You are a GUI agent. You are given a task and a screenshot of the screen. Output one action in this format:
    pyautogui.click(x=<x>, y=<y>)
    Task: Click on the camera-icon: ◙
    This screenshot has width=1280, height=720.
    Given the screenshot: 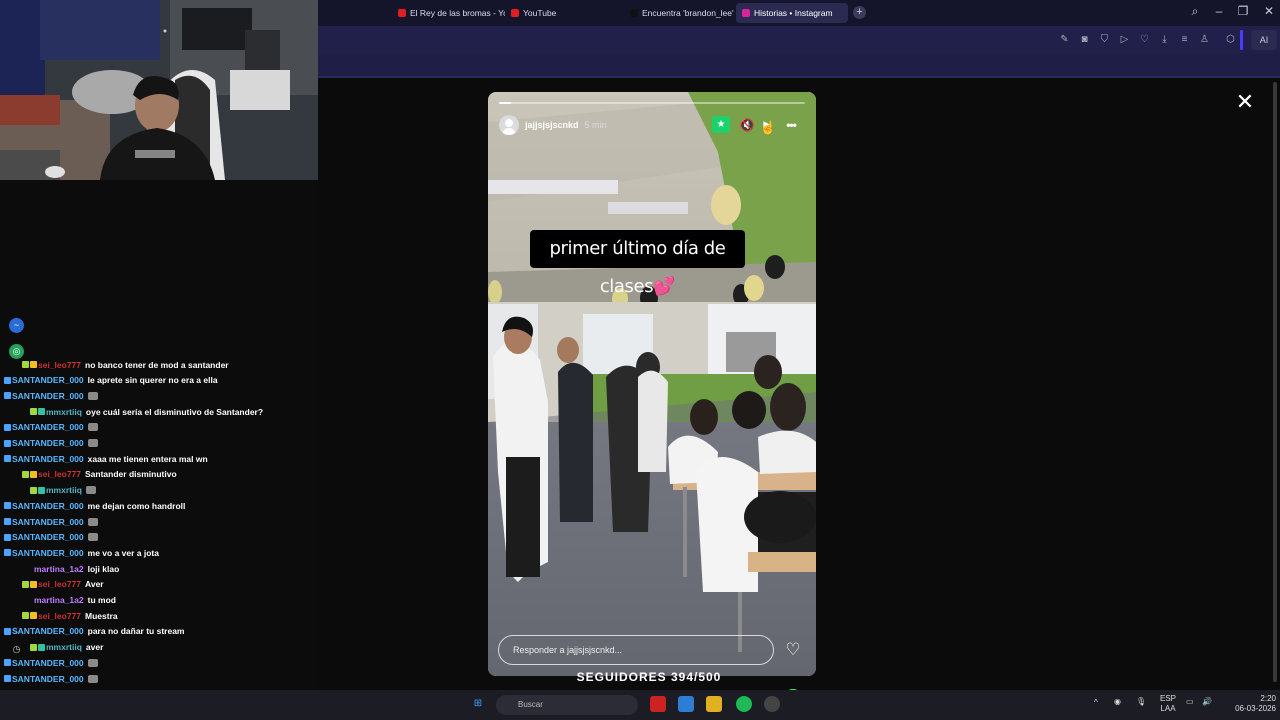 What is the action you would take?
    pyautogui.click(x=1084, y=39)
    